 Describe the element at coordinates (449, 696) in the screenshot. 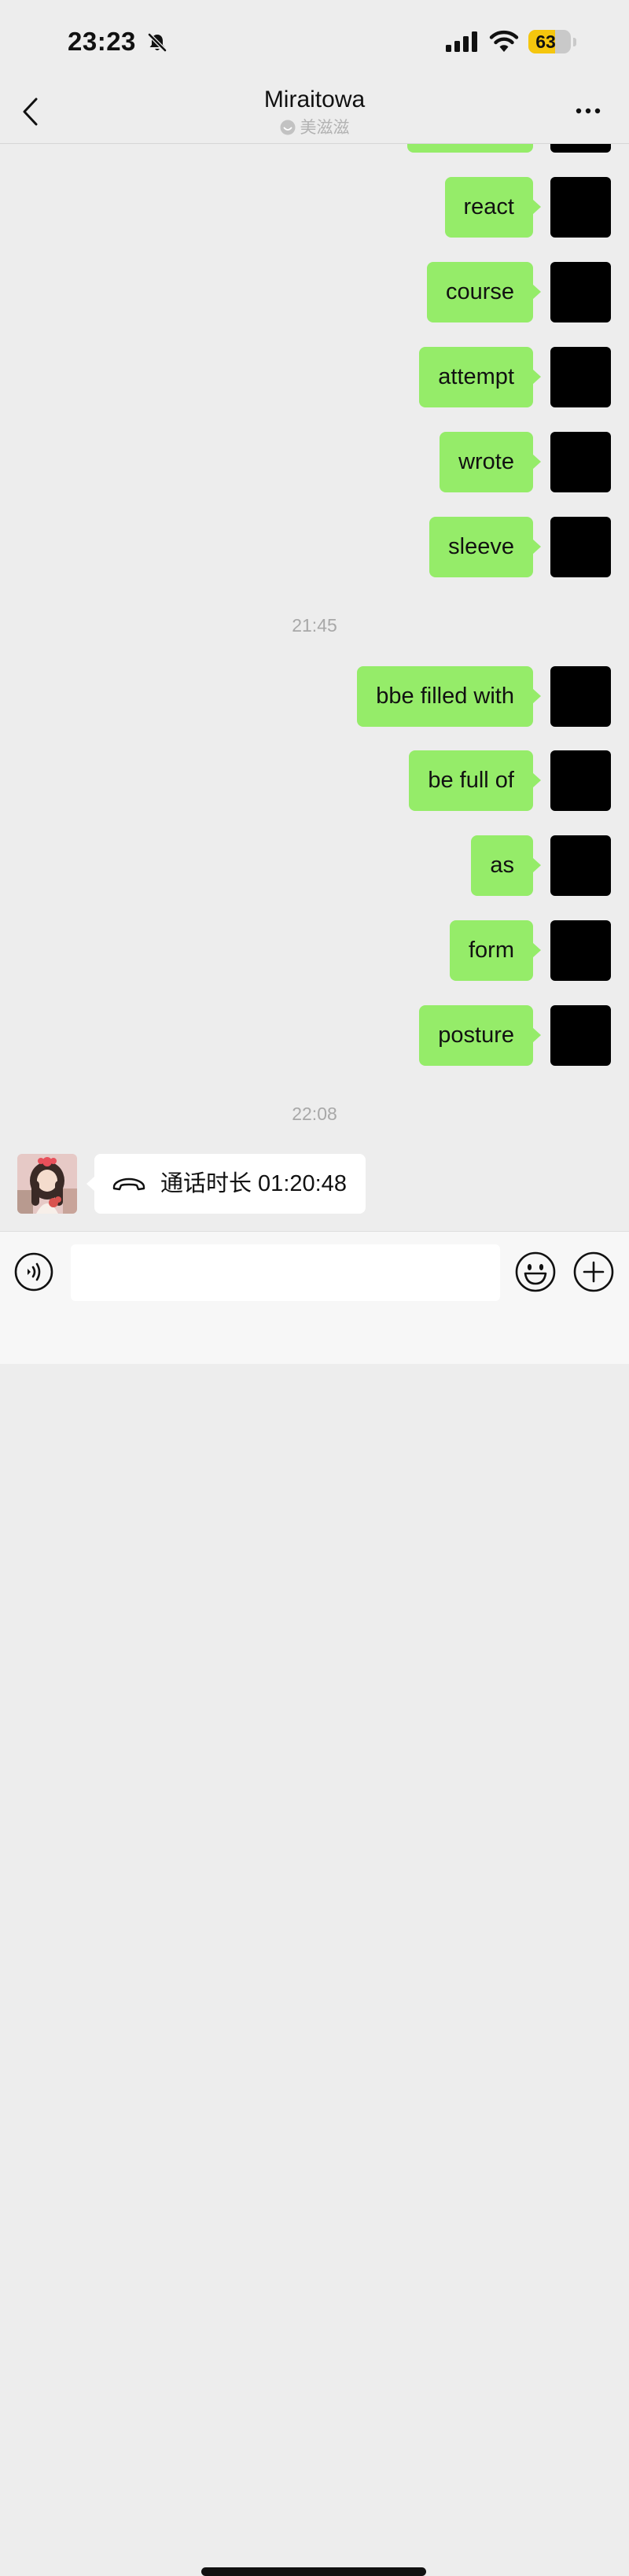

I see `message-bubble: bbe filled with` at that location.